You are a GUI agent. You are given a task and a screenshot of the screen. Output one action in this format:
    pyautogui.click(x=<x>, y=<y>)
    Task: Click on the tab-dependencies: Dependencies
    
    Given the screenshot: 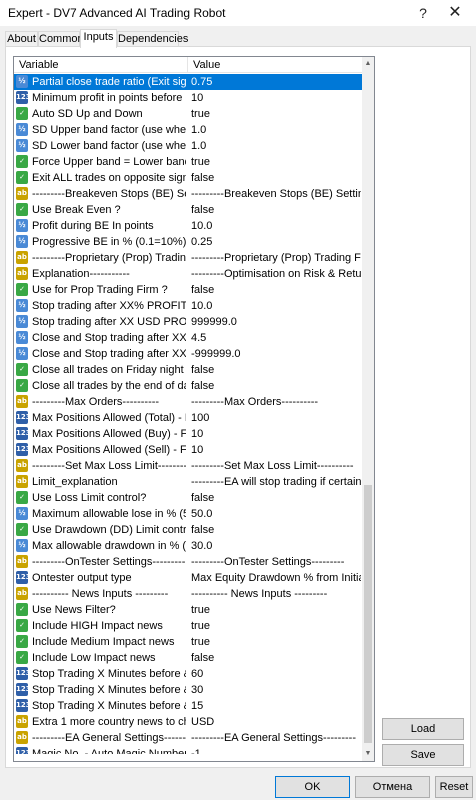 What is the action you would take?
    pyautogui.click(x=152, y=39)
    